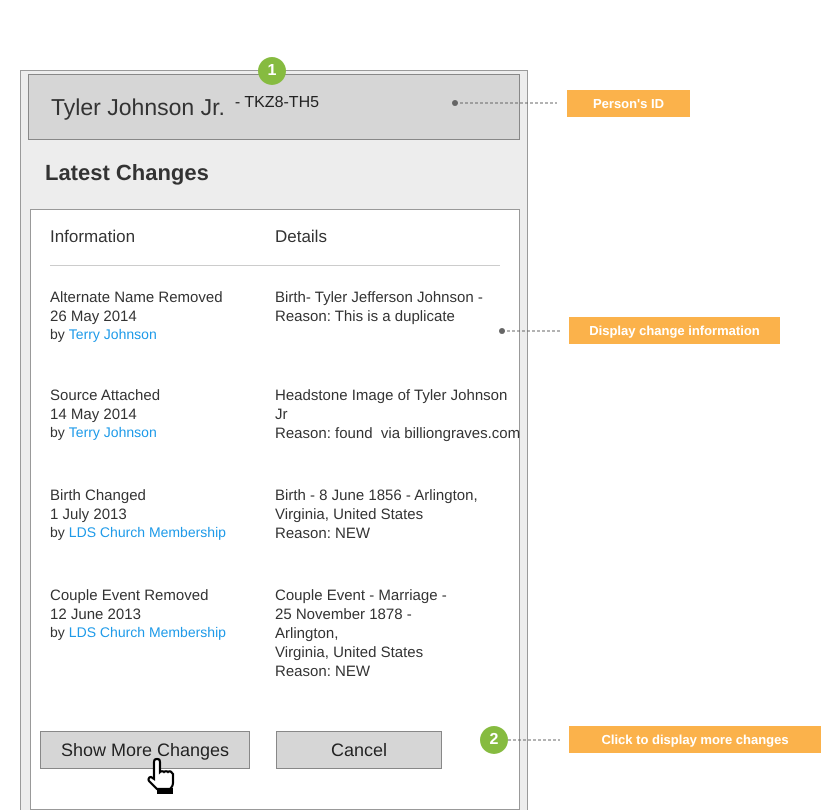 The height and width of the screenshot is (810, 821). What do you see at coordinates (98, 495) in the screenshot?
I see `change-type: Birth Changed` at bounding box center [98, 495].